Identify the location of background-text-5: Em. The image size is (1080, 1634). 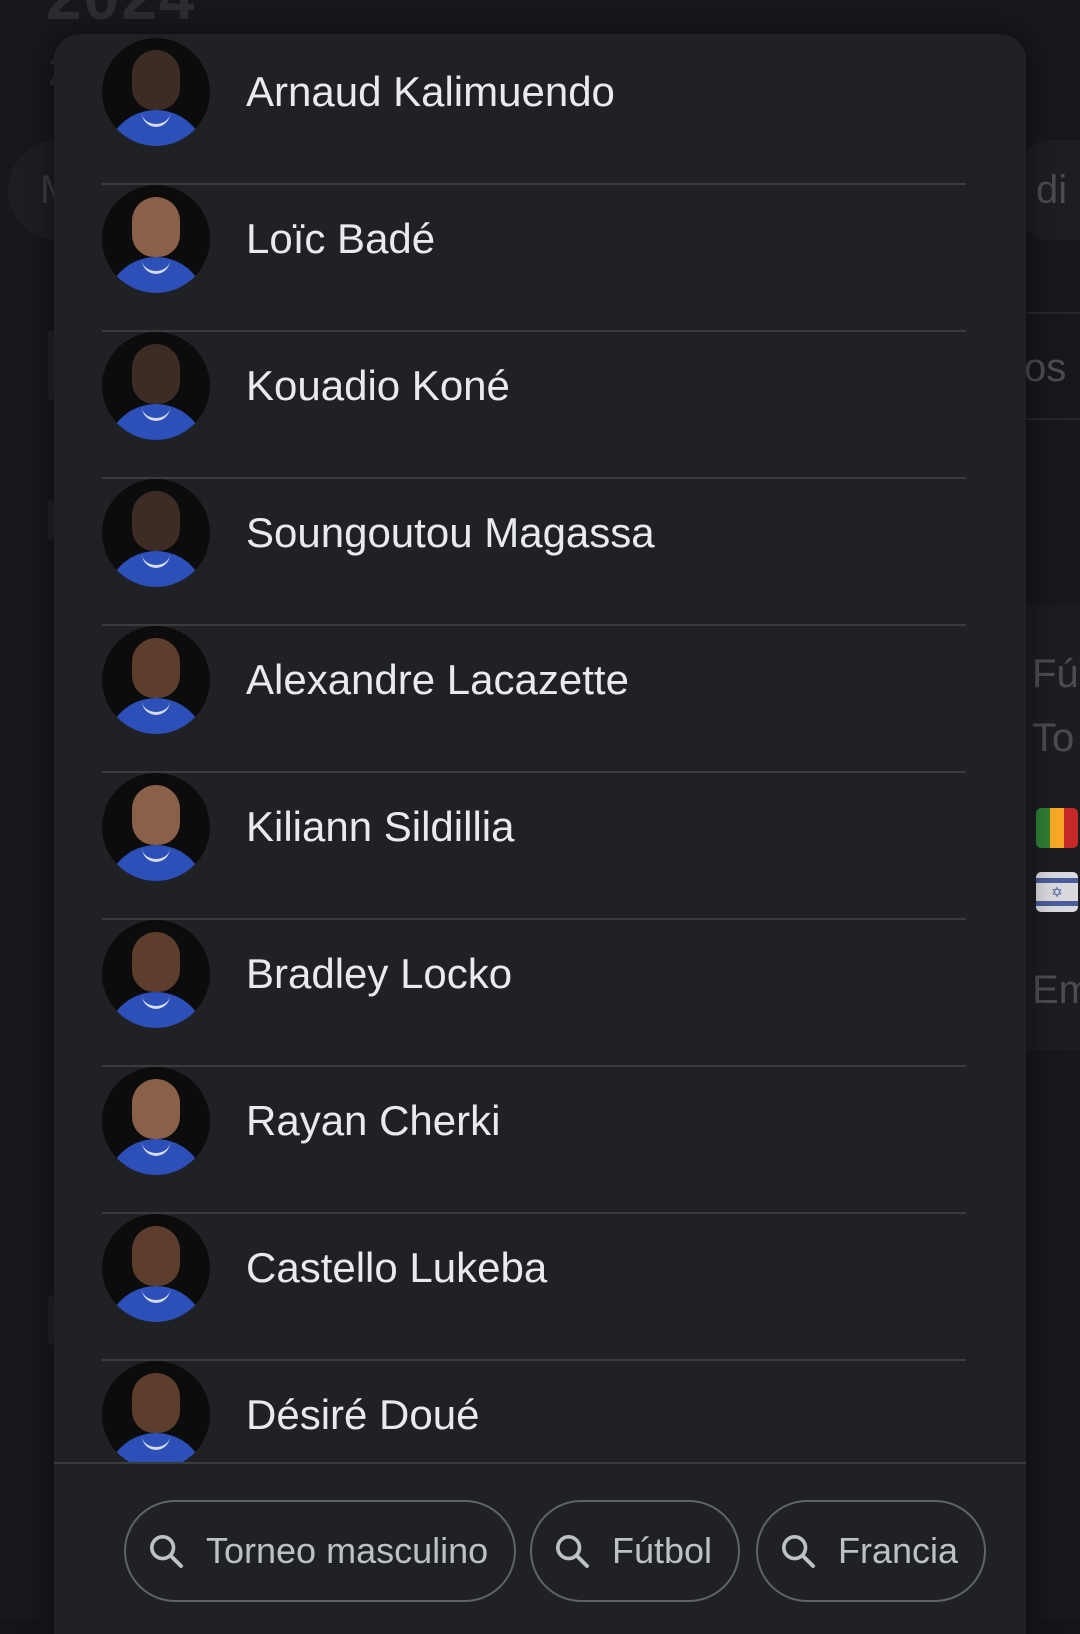
(1056, 990).